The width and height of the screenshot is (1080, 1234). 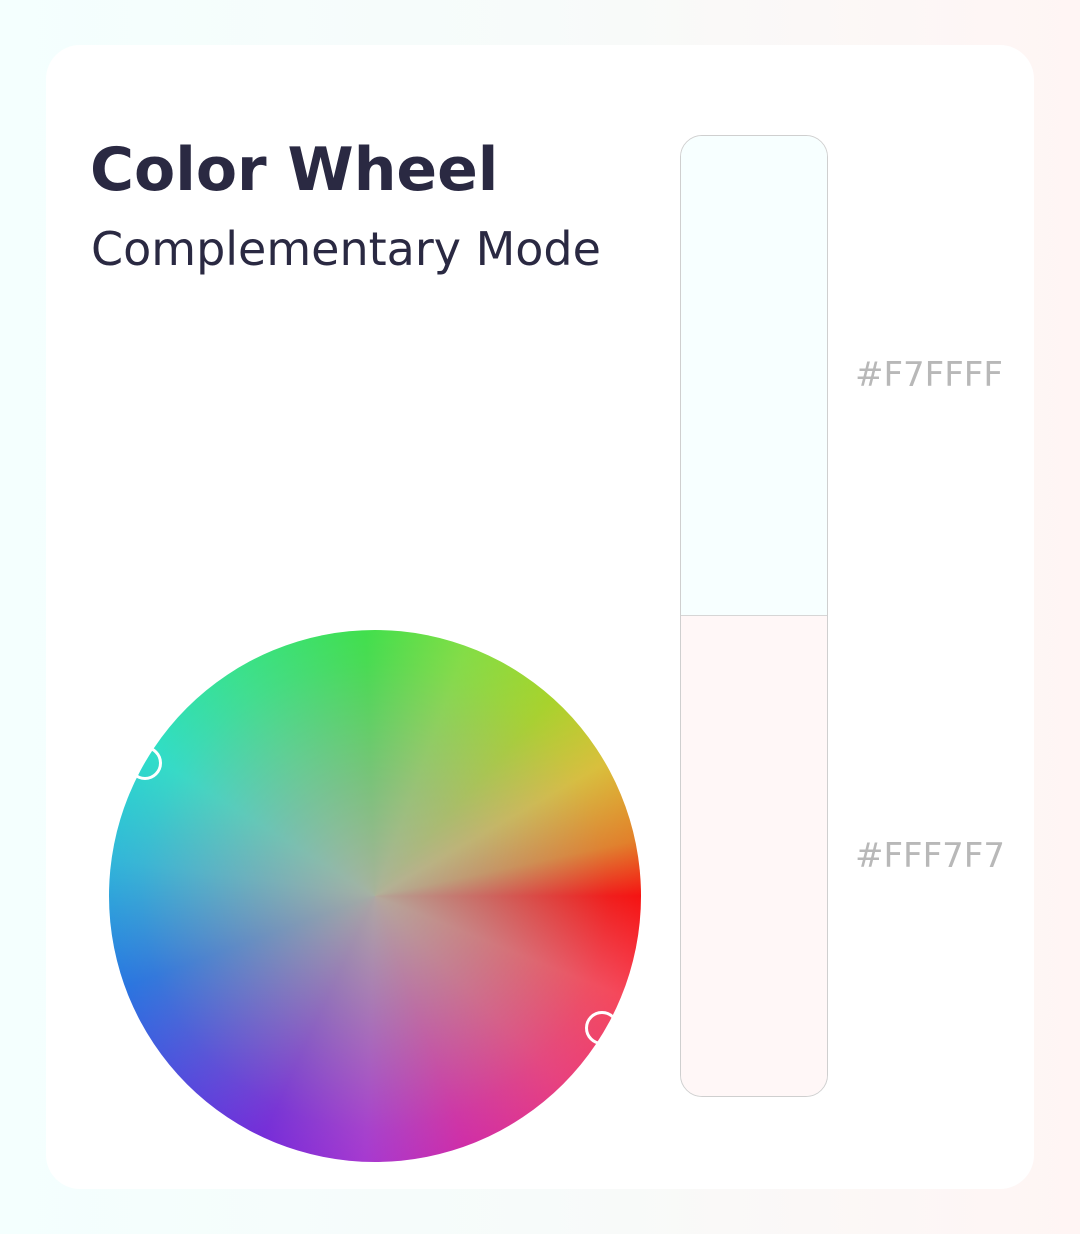 I want to click on complement-color-swatch, so click(x=754, y=856).